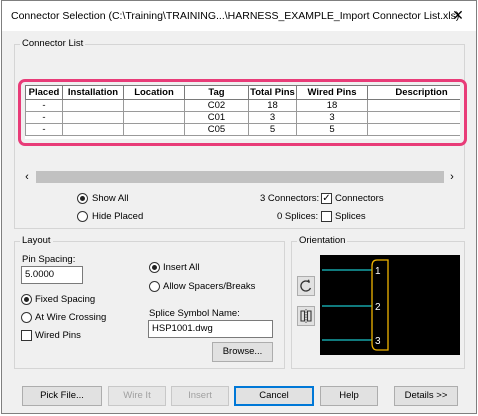 Image resolution: width=478 pixels, height=416 pixels. What do you see at coordinates (426, 396) in the screenshot?
I see `details-button: Details >>` at bounding box center [426, 396].